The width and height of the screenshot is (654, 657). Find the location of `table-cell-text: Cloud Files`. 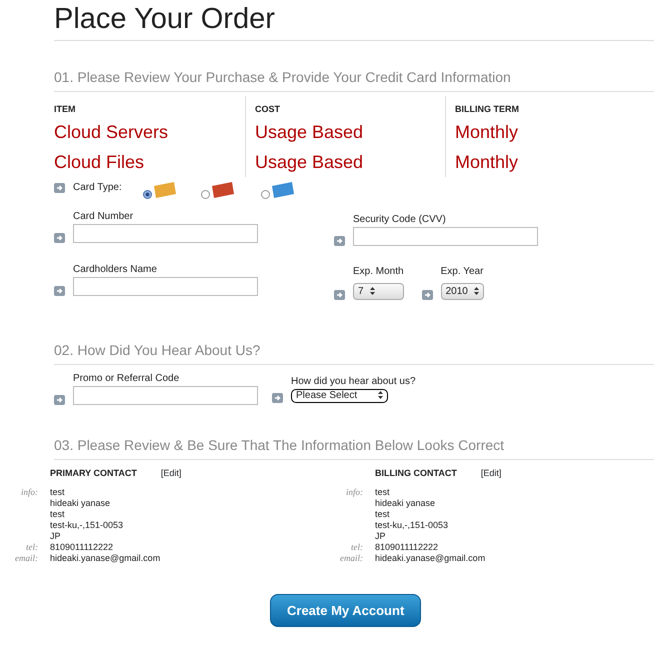

table-cell-text: Cloud Files is located at coordinates (100, 162).